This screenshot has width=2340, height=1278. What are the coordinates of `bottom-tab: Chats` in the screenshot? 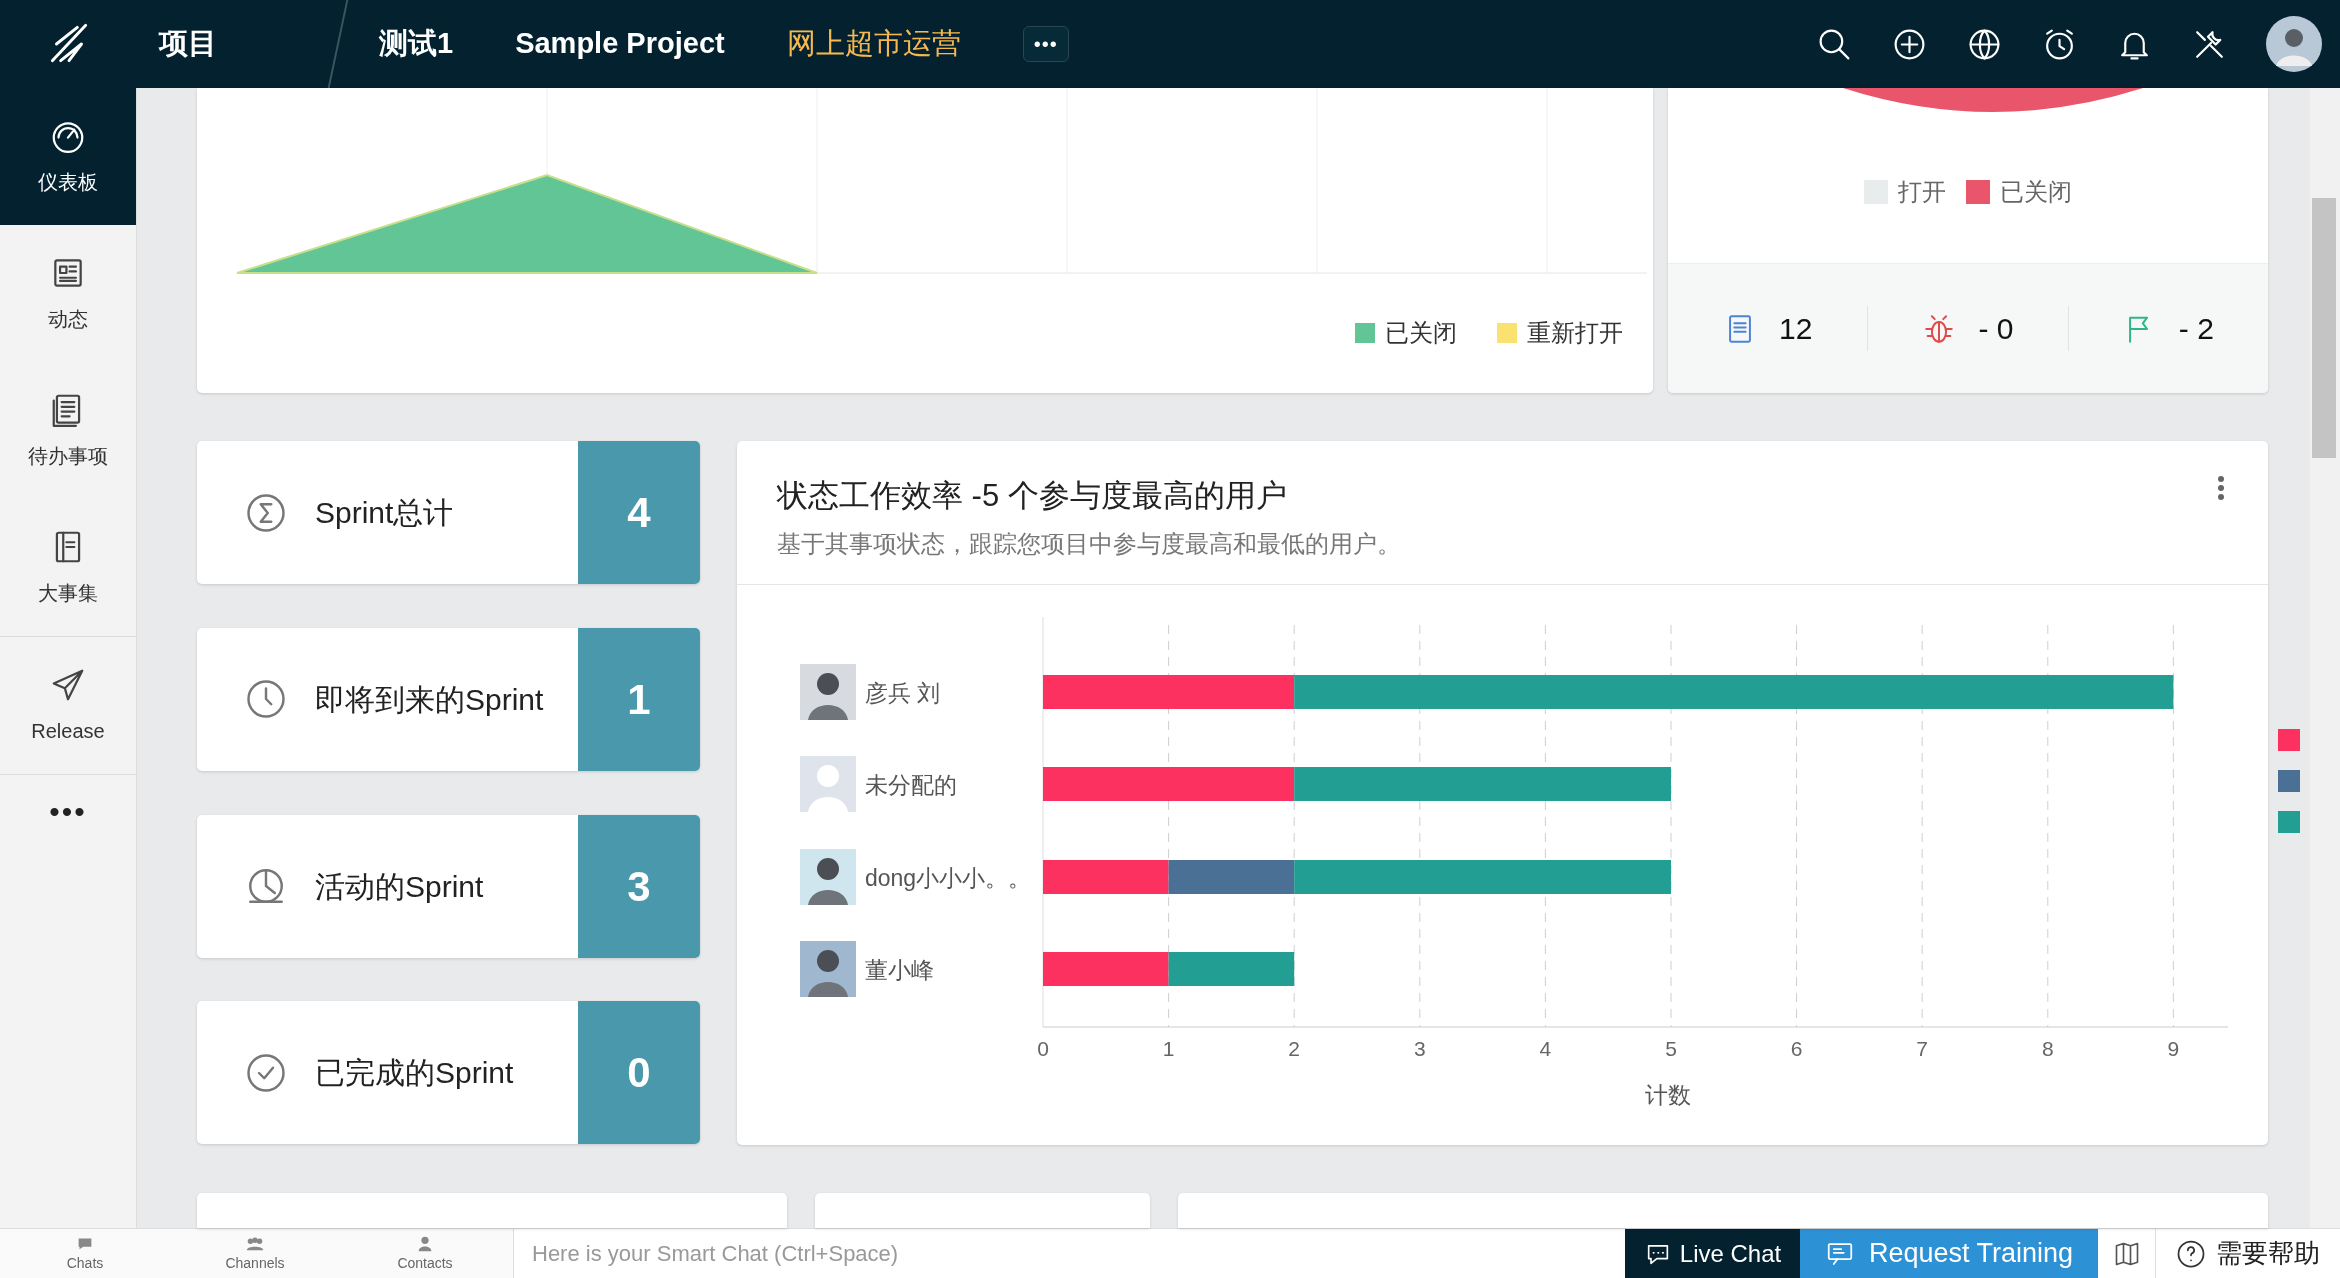 It's located at (85, 1253).